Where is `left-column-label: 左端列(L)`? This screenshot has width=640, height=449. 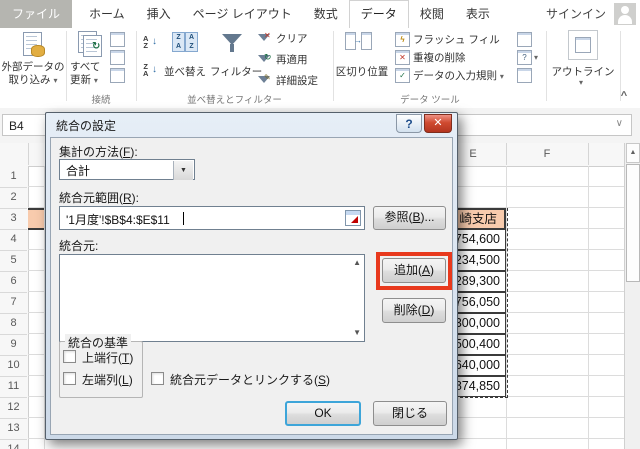 left-column-label: 左端列(L) is located at coordinates (107, 379).